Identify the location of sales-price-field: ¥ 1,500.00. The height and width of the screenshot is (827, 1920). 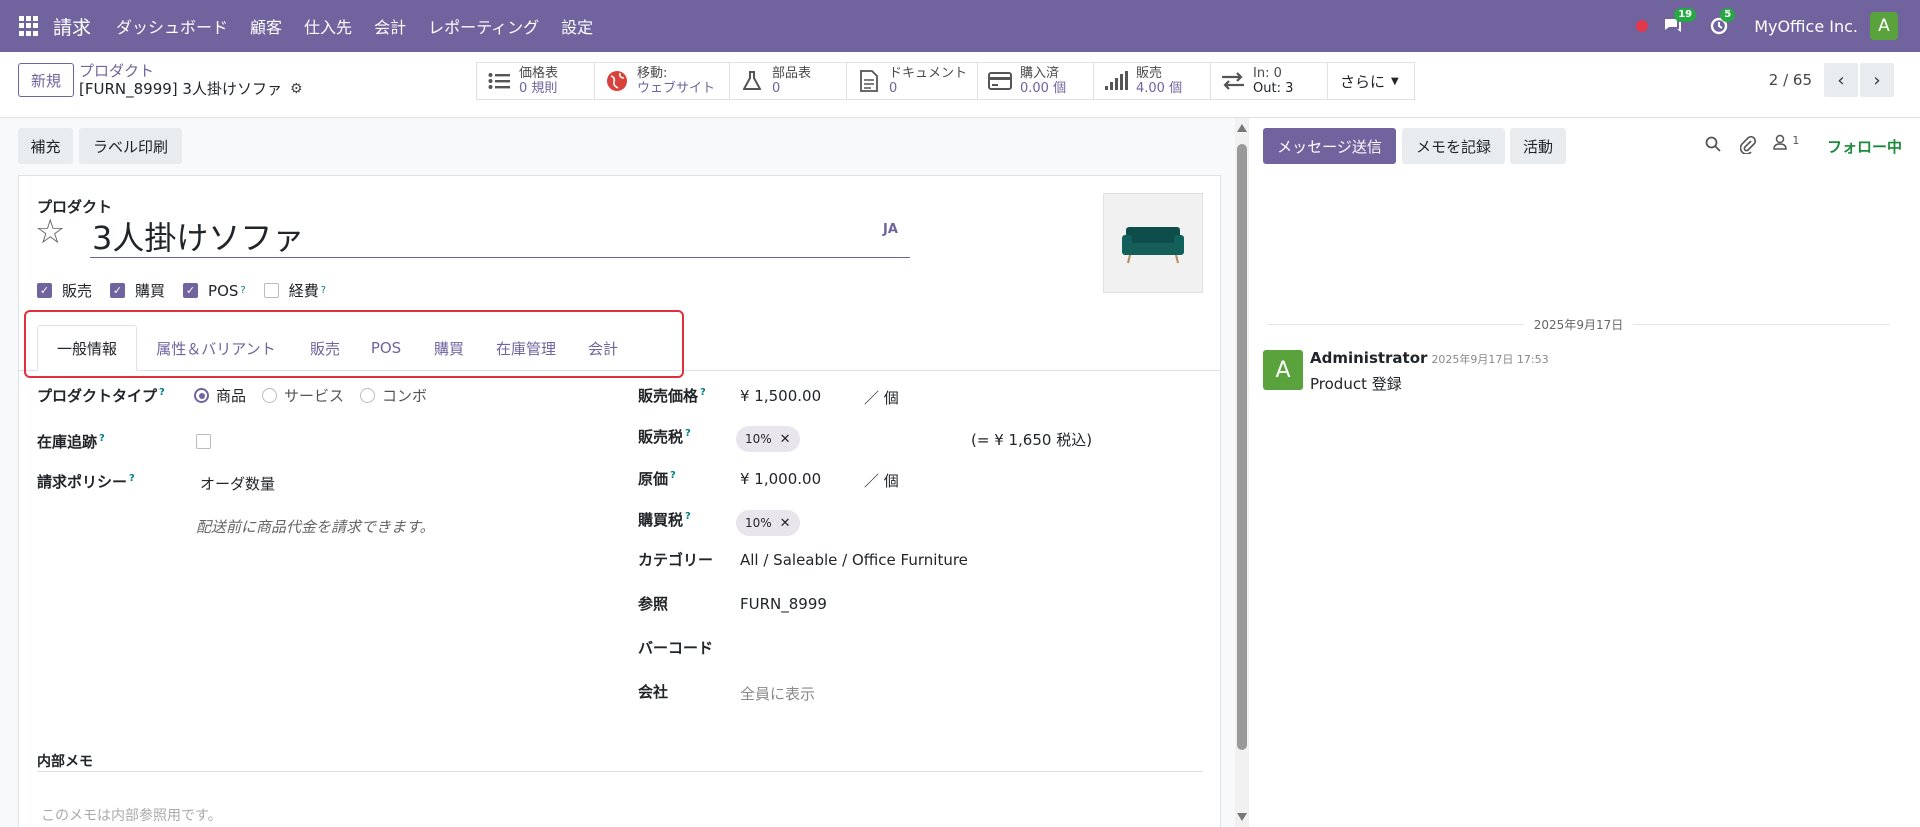
(780, 396).